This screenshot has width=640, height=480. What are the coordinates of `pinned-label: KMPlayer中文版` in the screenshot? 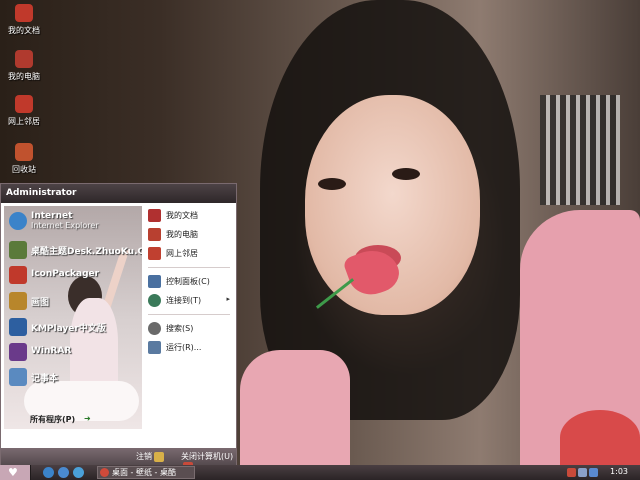 It's located at (68, 329).